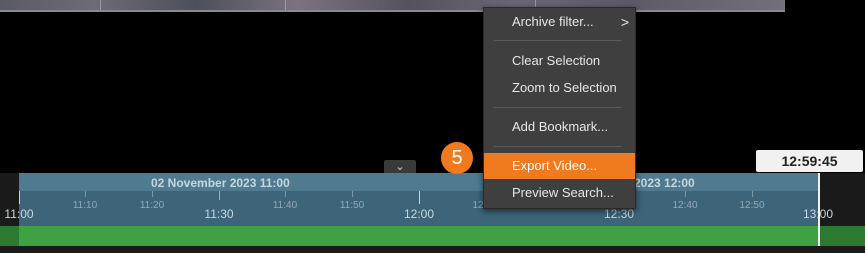 Image resolution: width=865 pixels, height=253 pixels. What do you see at coordinates (19, 214) in the screenshot?
I see `tick-label-major: 11:00` at bounding box center [19, 214].